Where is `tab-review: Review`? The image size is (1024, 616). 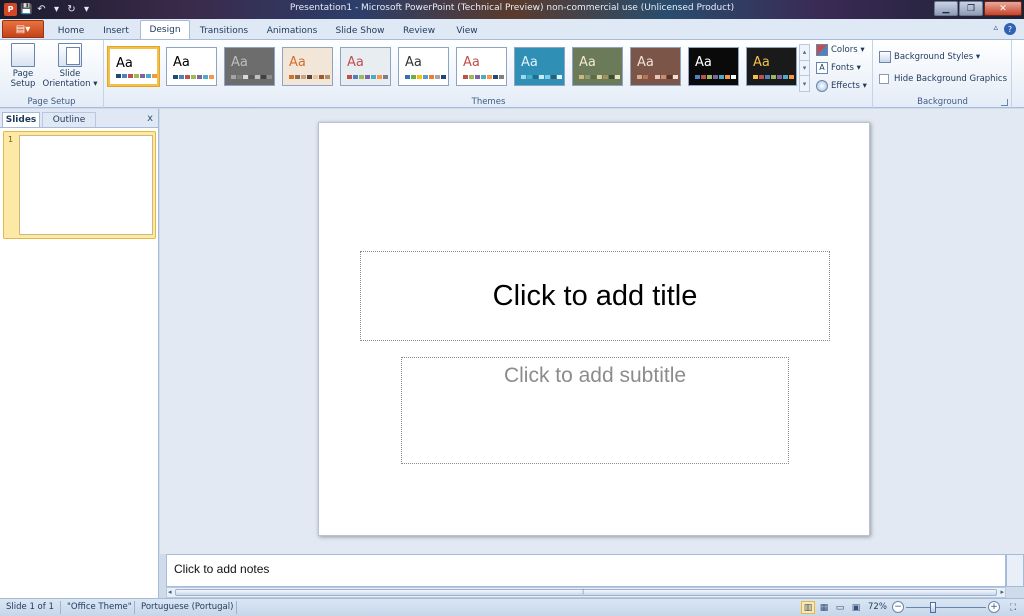 tab-review: Review is located at coordinates (419, 30).